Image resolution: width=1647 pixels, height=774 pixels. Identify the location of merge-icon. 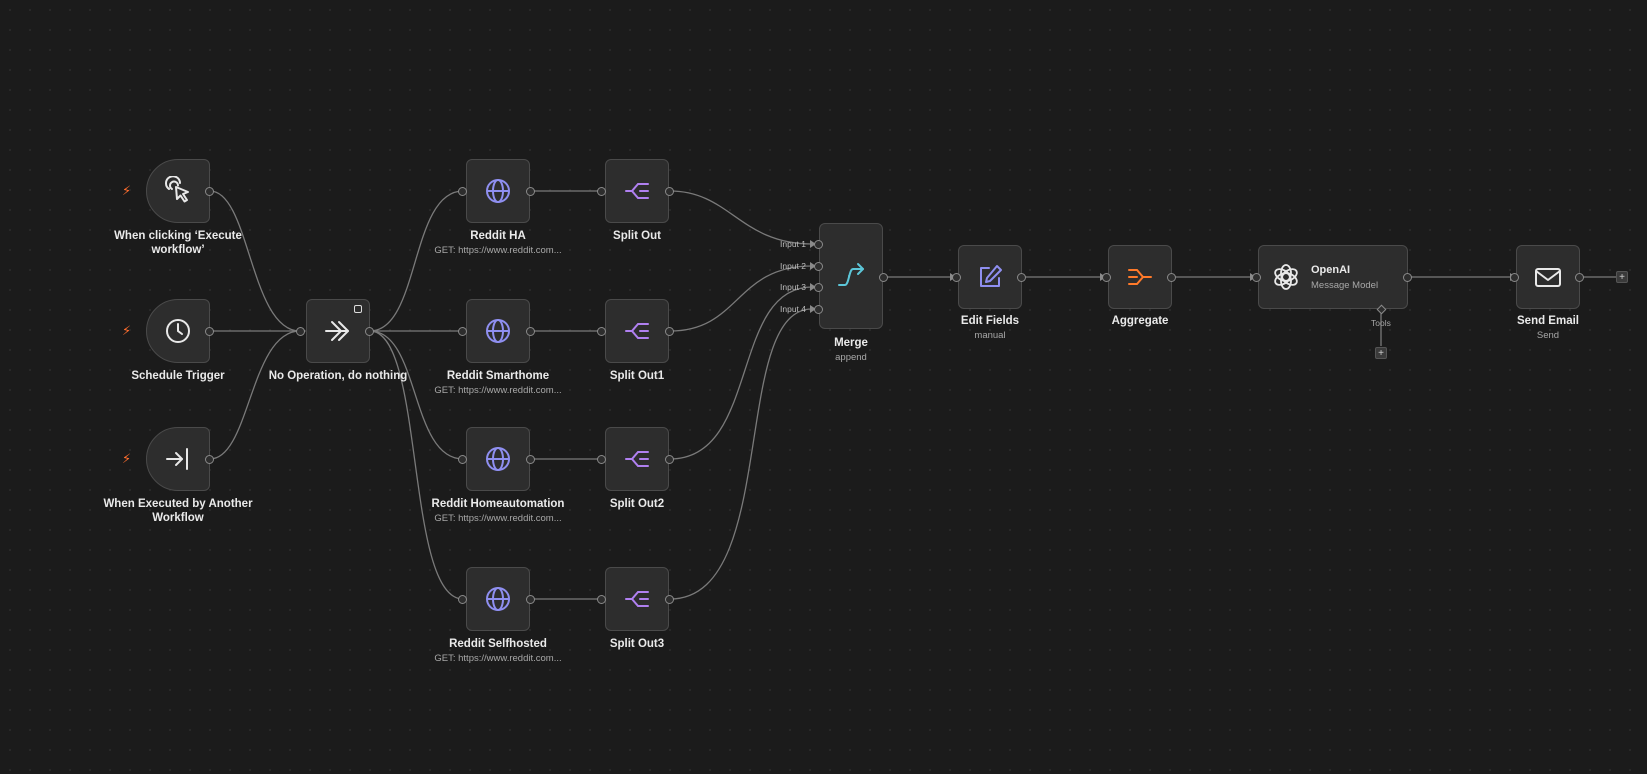
(851, 274).